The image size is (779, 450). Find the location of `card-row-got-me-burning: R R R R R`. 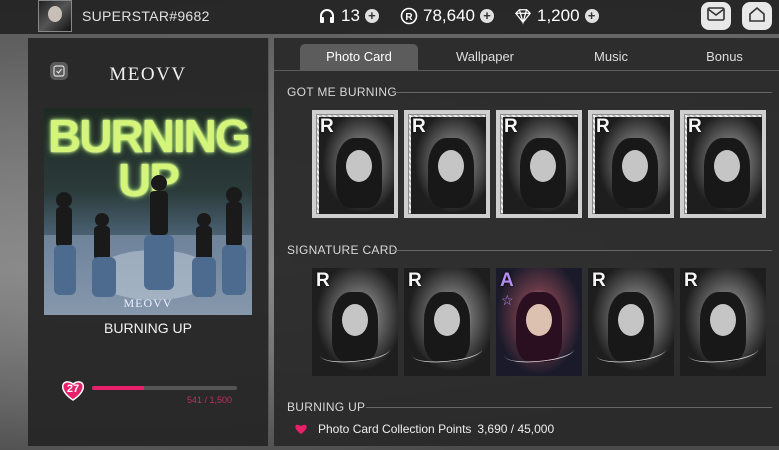

card-row-got-me-burning: R R R R R is located at coordinates (539, 164).